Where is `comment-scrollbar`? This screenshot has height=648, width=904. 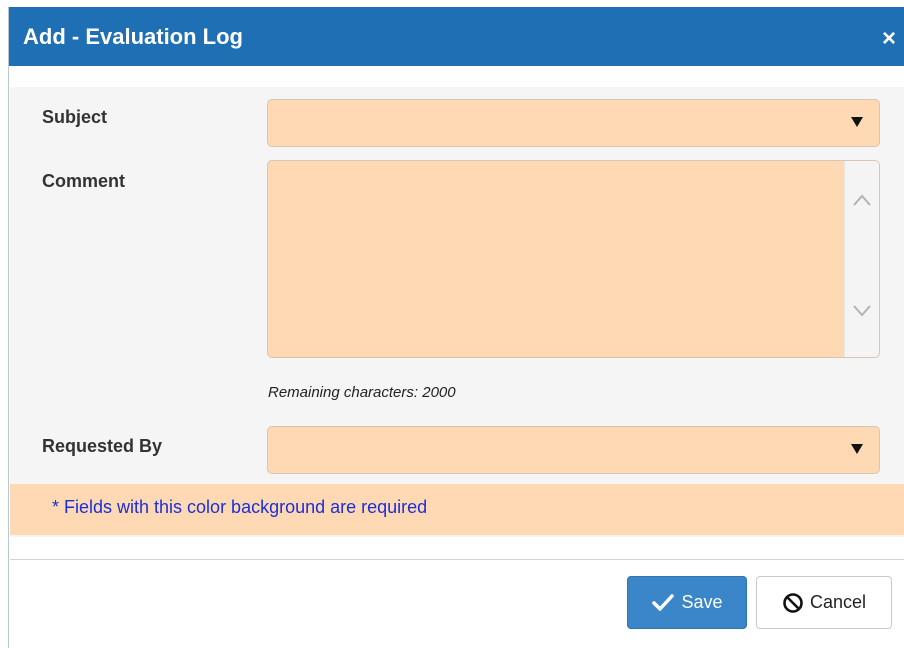 comment-scrollbar is located at coordinates (861, 259).